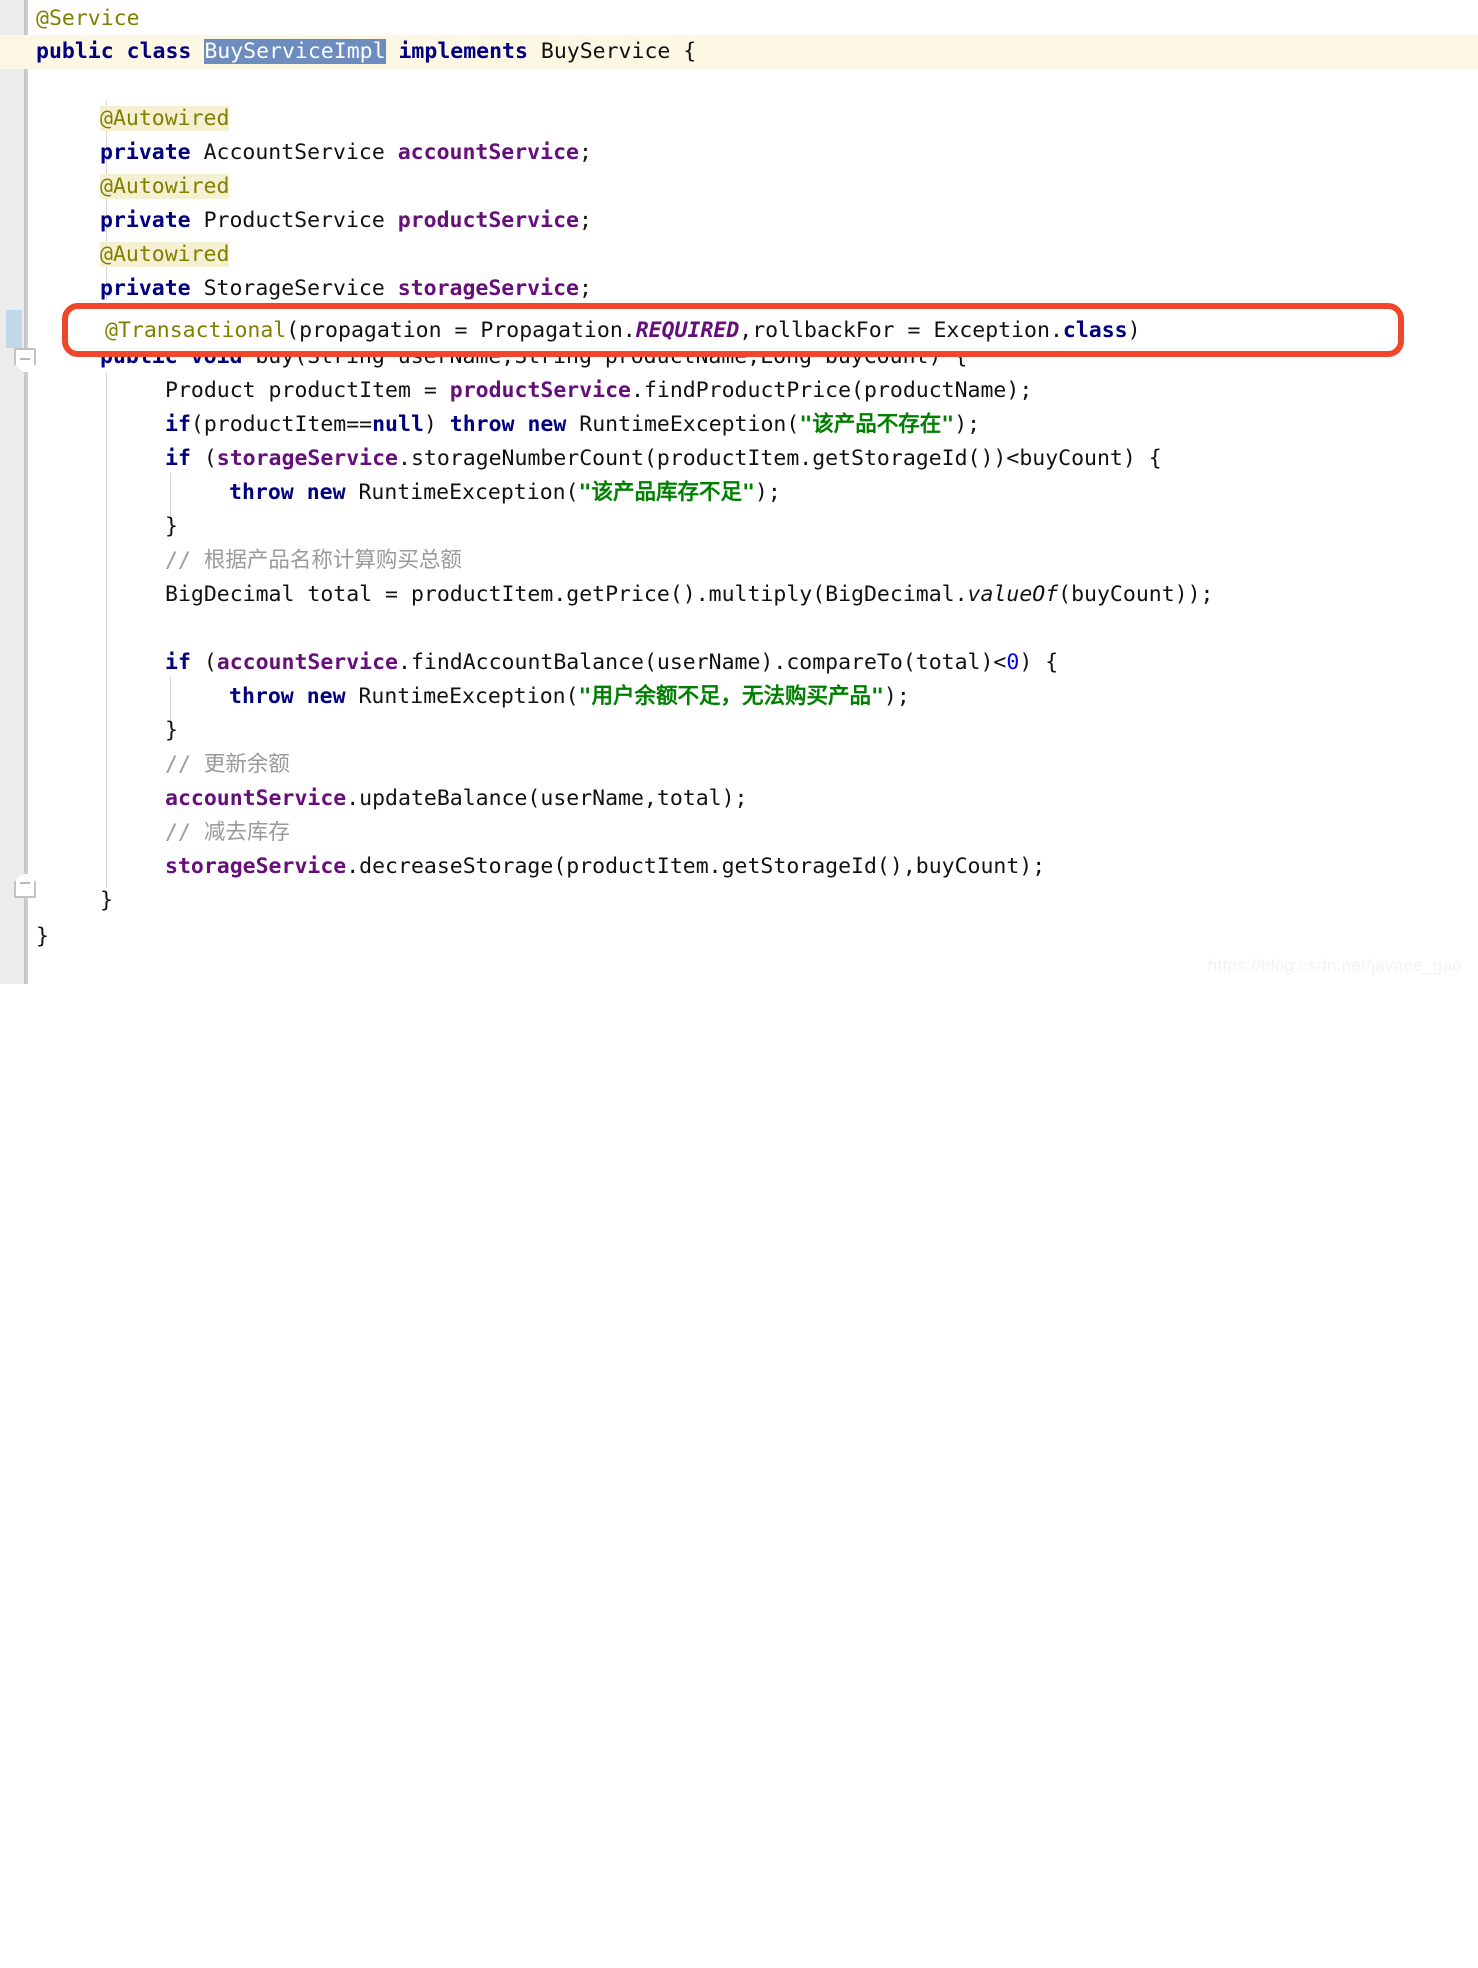 This screenshot has height=1968, width=1478. Describe the element at coordinates (159, 51) in the screenshot. I see `keyword-class: class` at that location.